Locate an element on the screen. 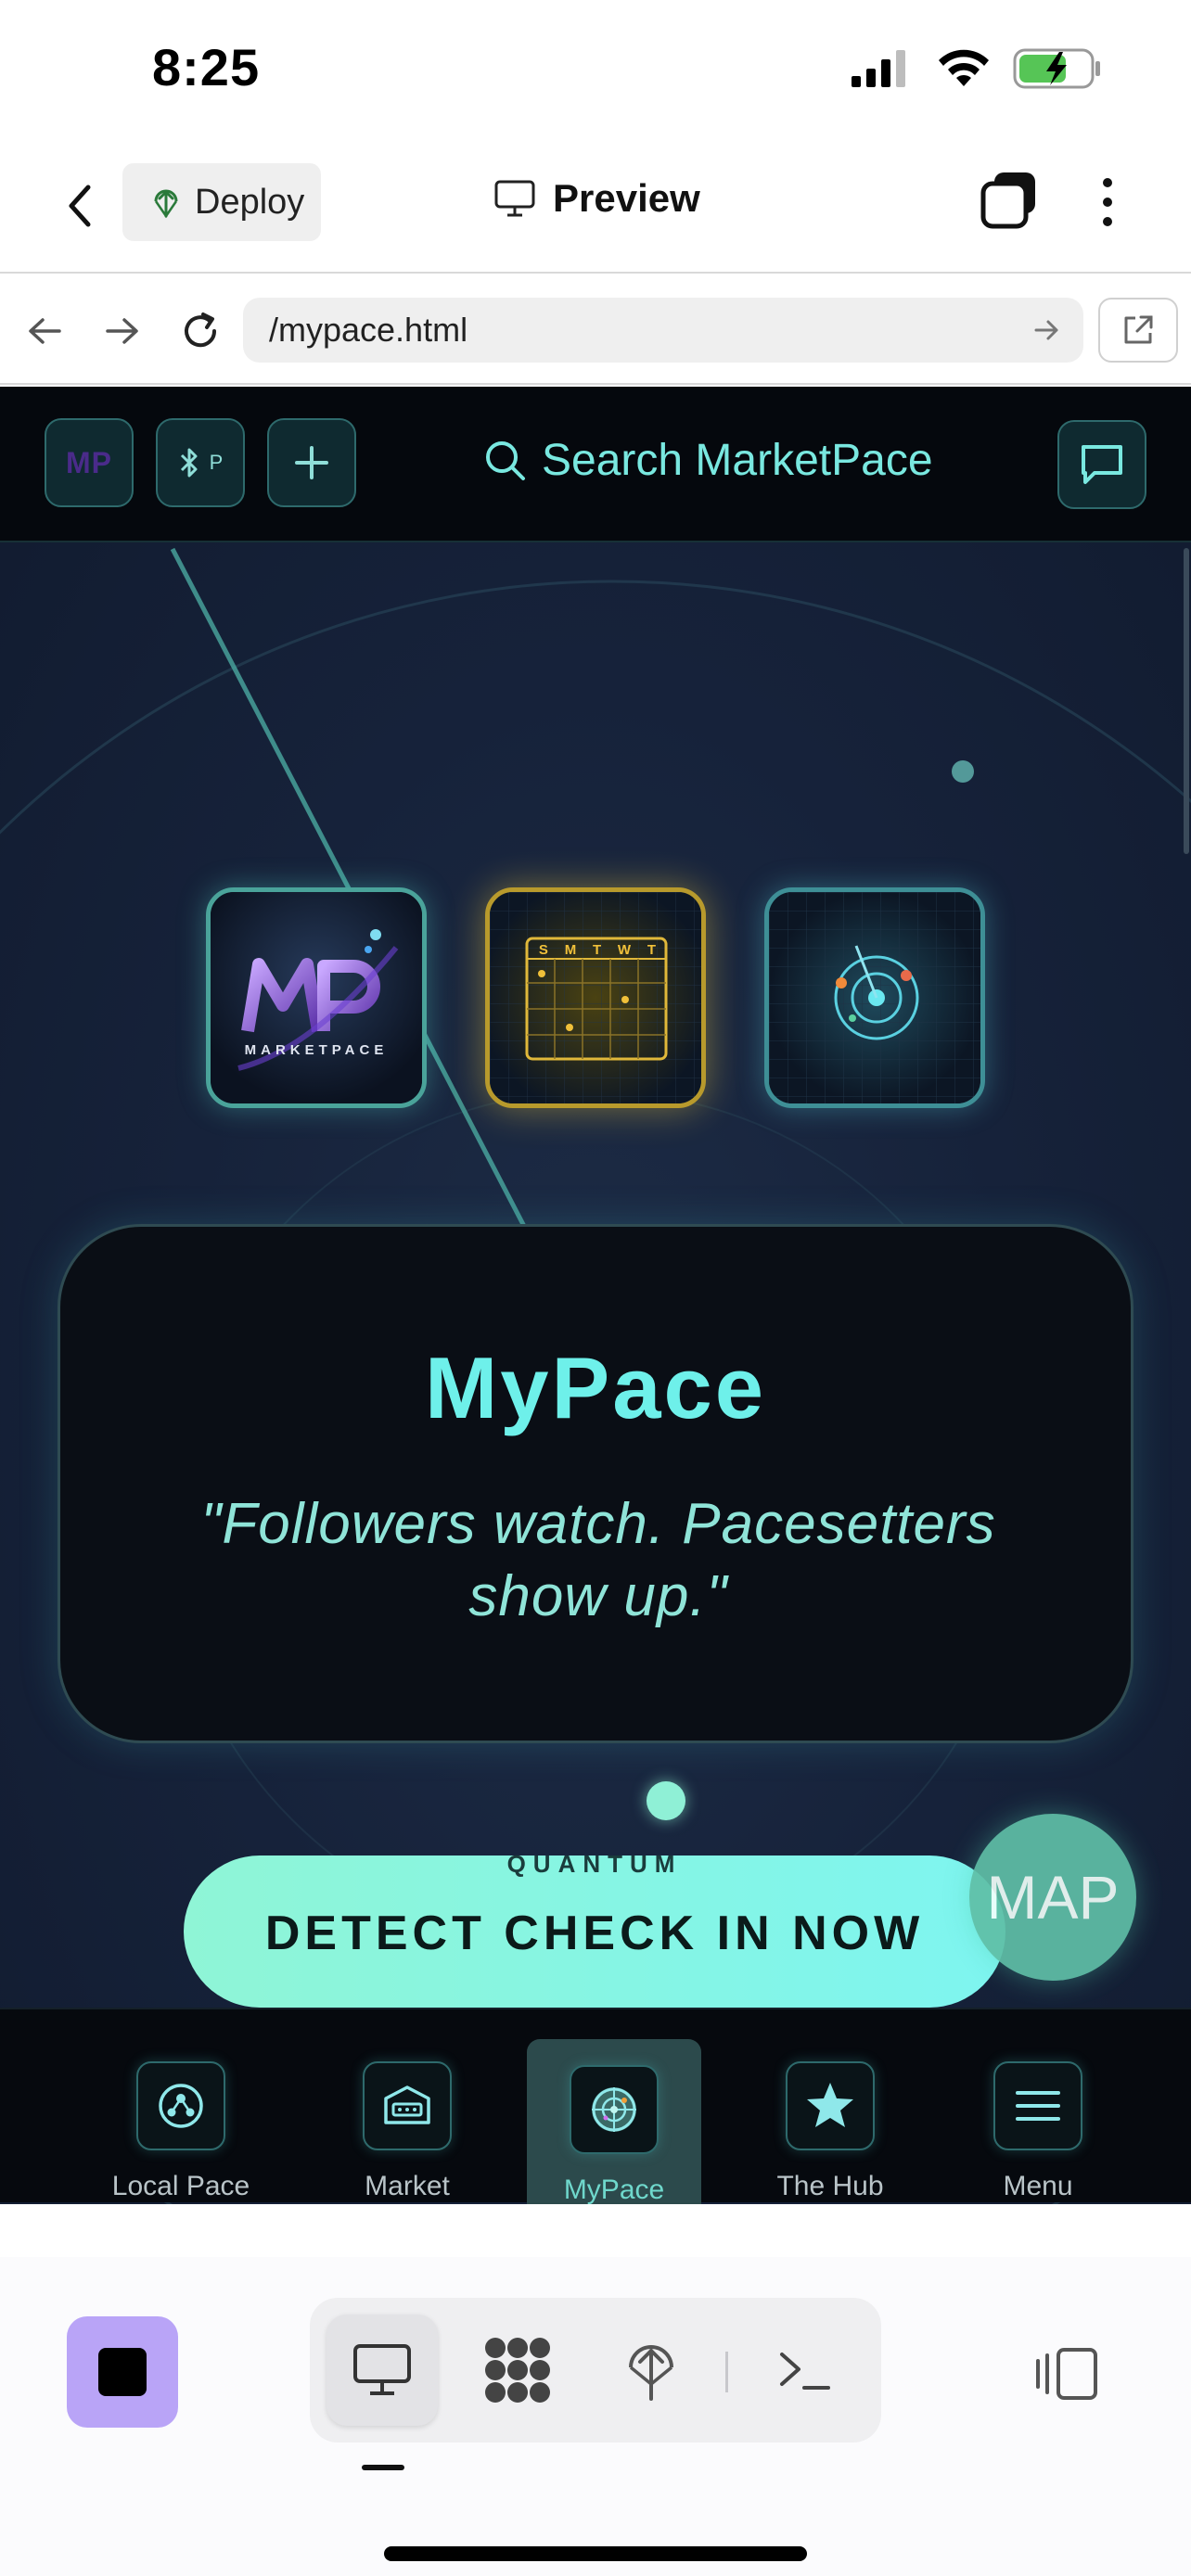  market-icon is located at coordinates (407, 2104).